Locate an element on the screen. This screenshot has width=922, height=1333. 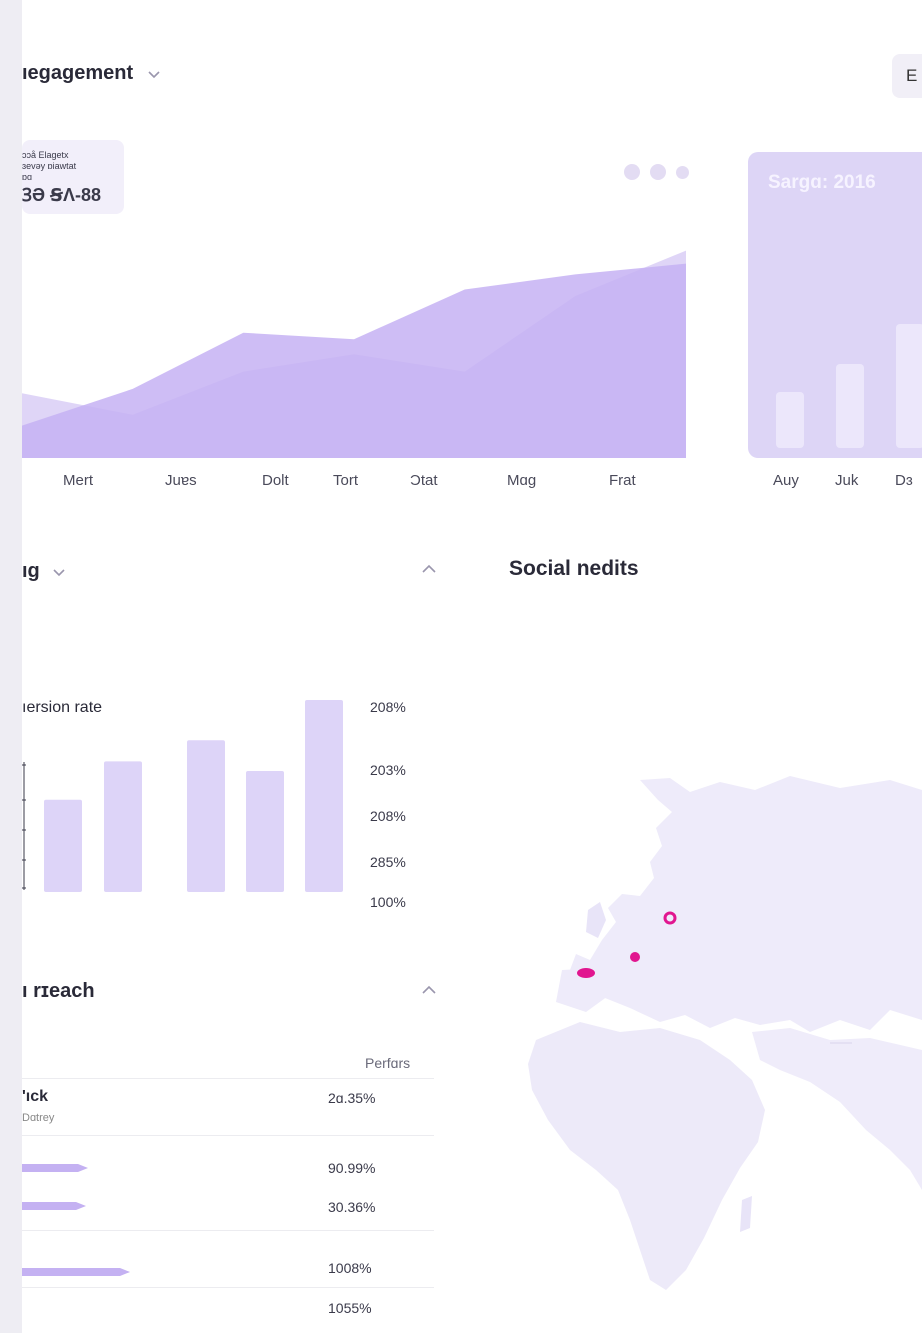
reach-section-title: ı rɪeach is located at coordinates (58, 991).